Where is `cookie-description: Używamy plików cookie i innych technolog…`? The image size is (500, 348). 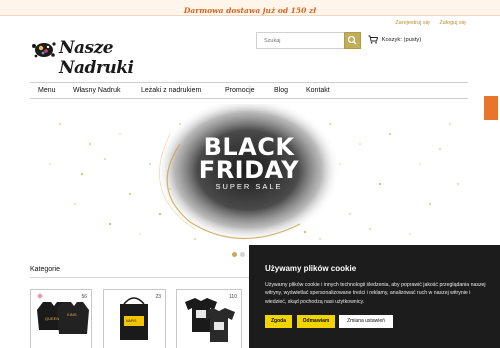
cookie-description: Używamy plików cookie i innych technolog… is located at coordinates (375, 293).